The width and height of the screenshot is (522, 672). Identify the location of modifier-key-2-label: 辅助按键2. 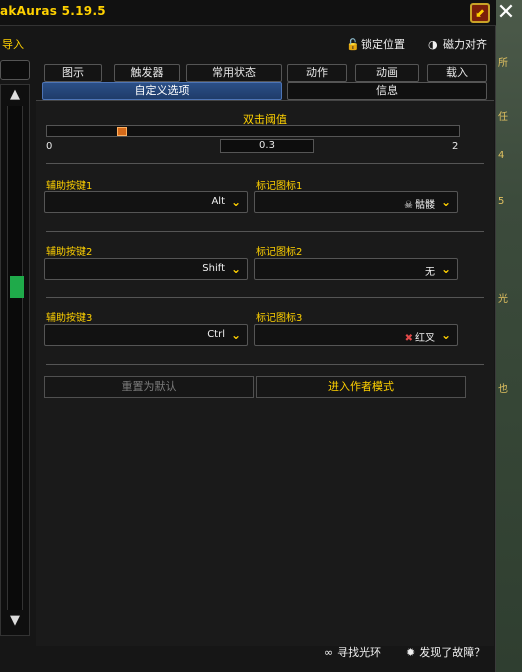
(69, 252).